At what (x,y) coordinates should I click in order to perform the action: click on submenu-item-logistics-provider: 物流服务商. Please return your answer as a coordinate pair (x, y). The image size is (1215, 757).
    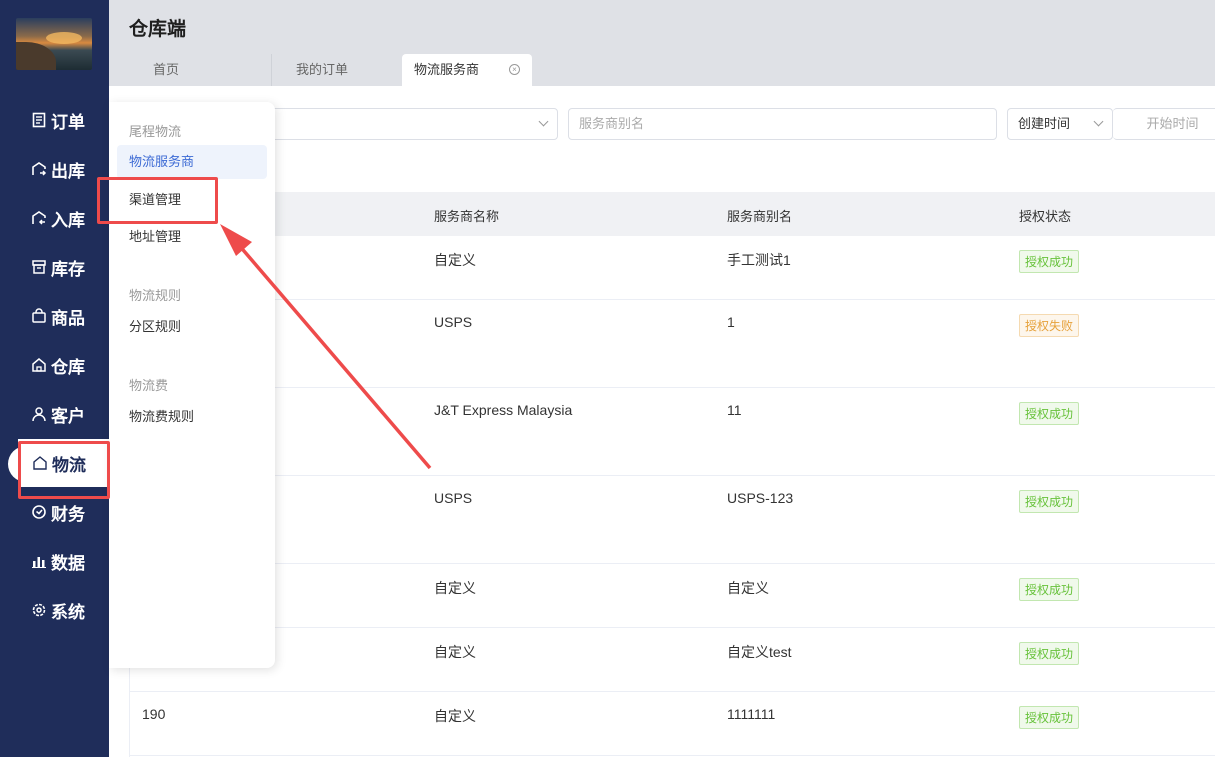
    Looking at the image, I should click on (192, 162).